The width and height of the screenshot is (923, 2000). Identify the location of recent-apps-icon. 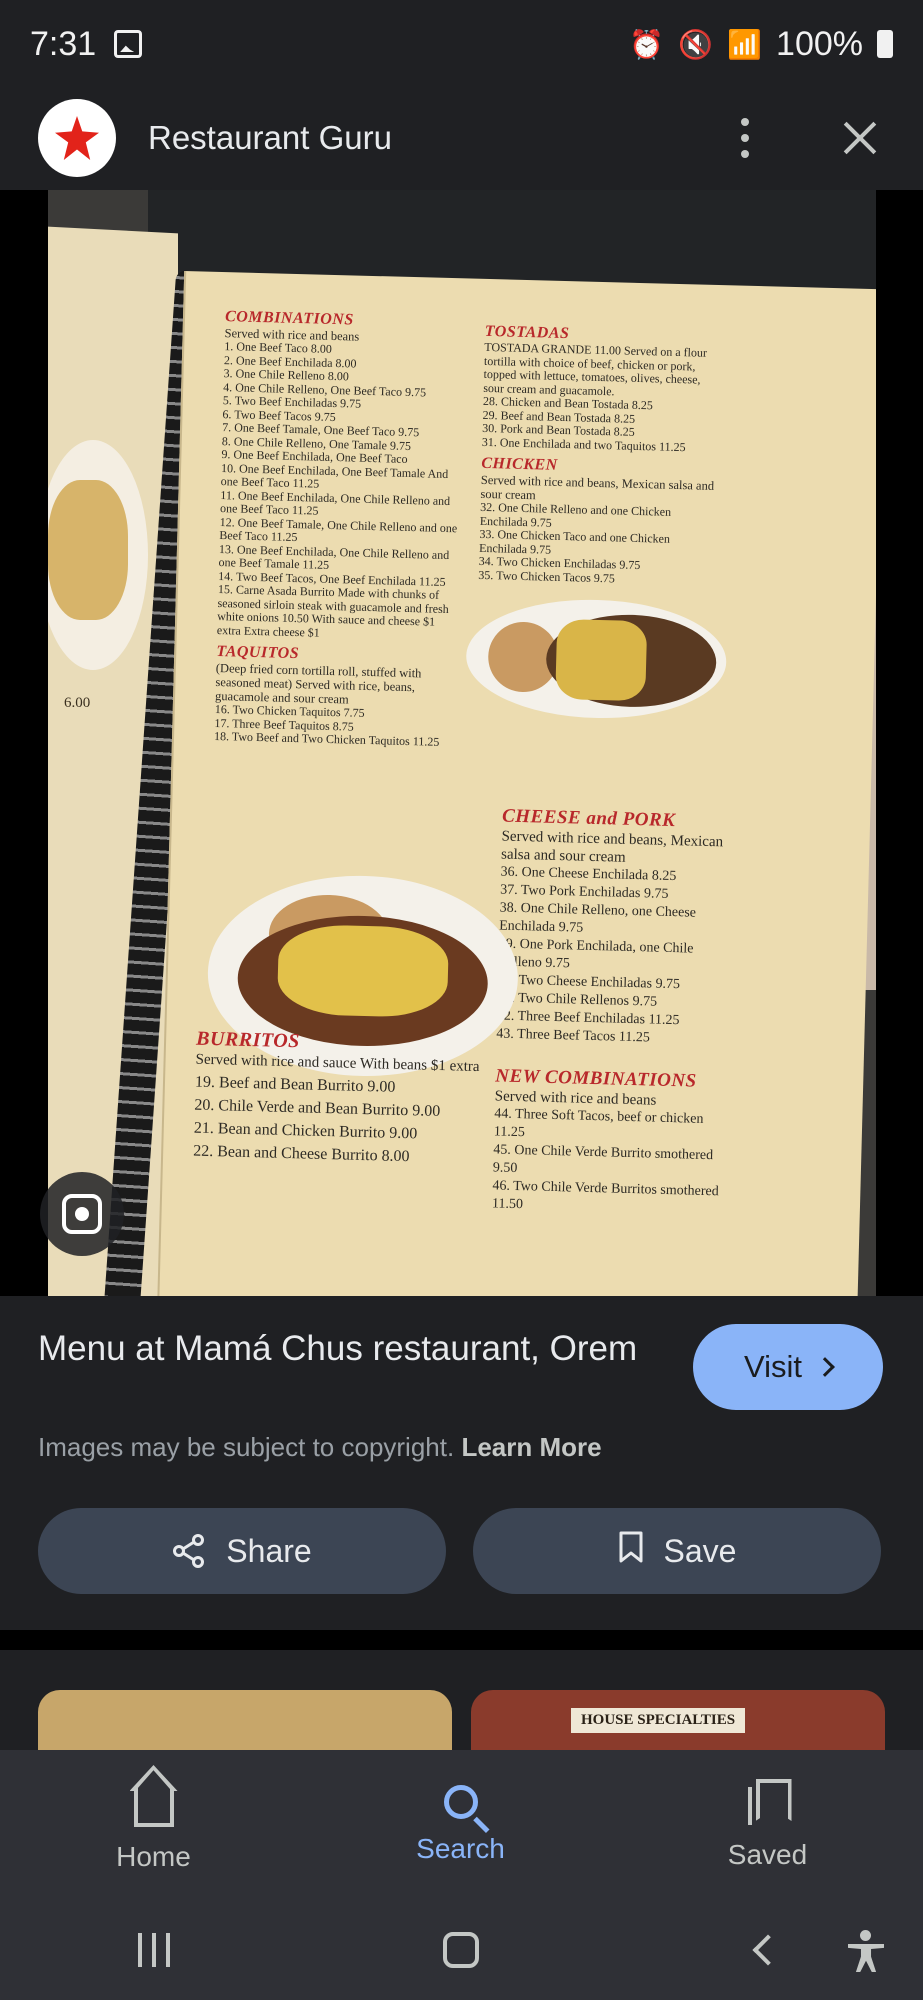
(153, 1950).